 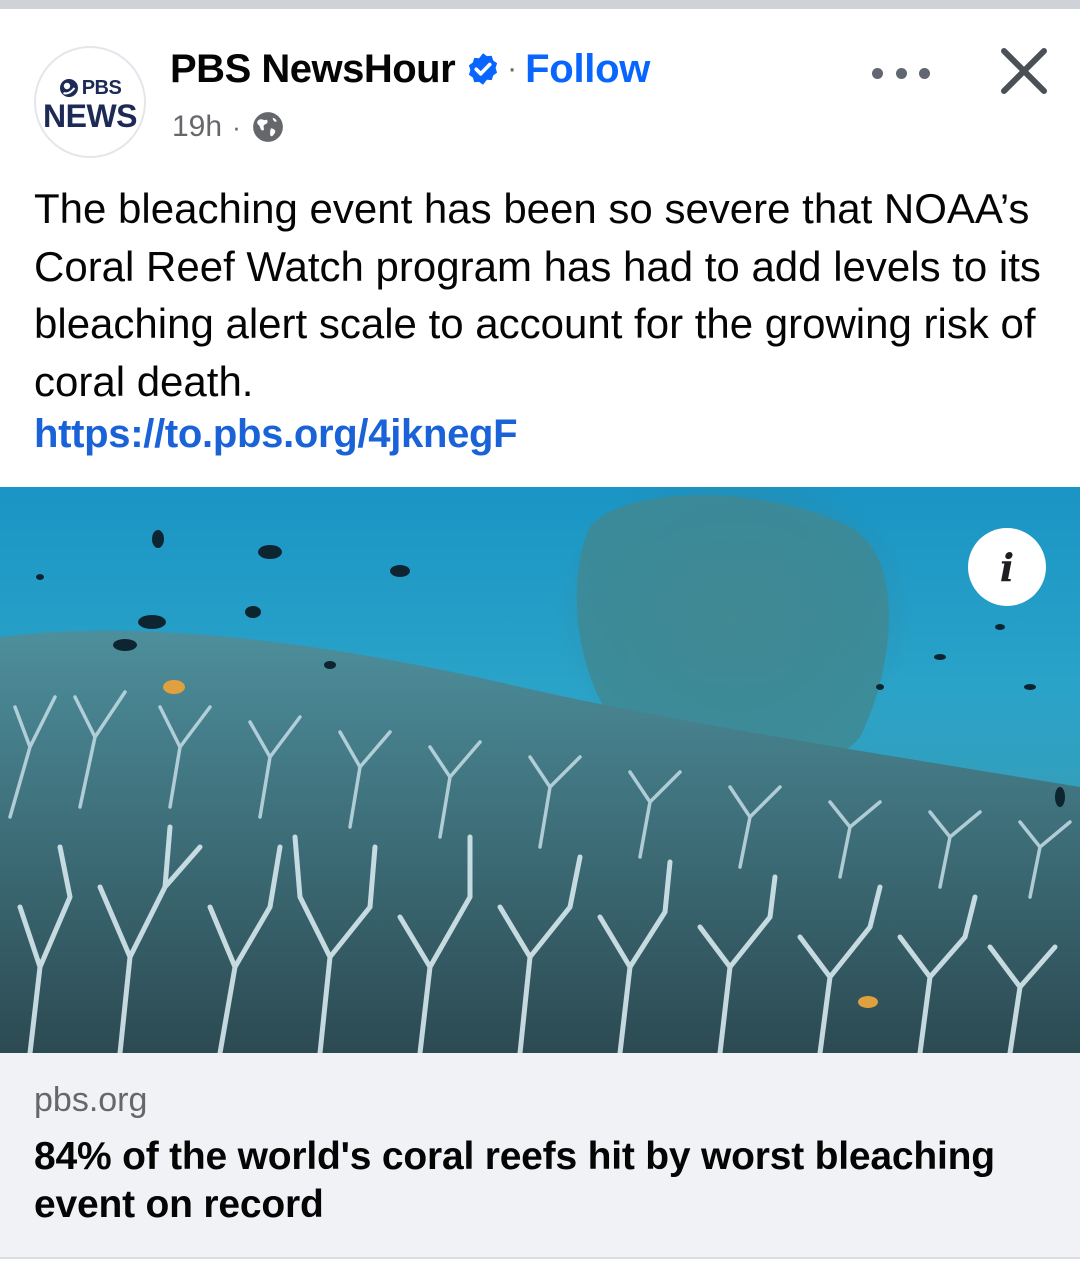 I want to click on globe-icon, so click(x=268, y=127).